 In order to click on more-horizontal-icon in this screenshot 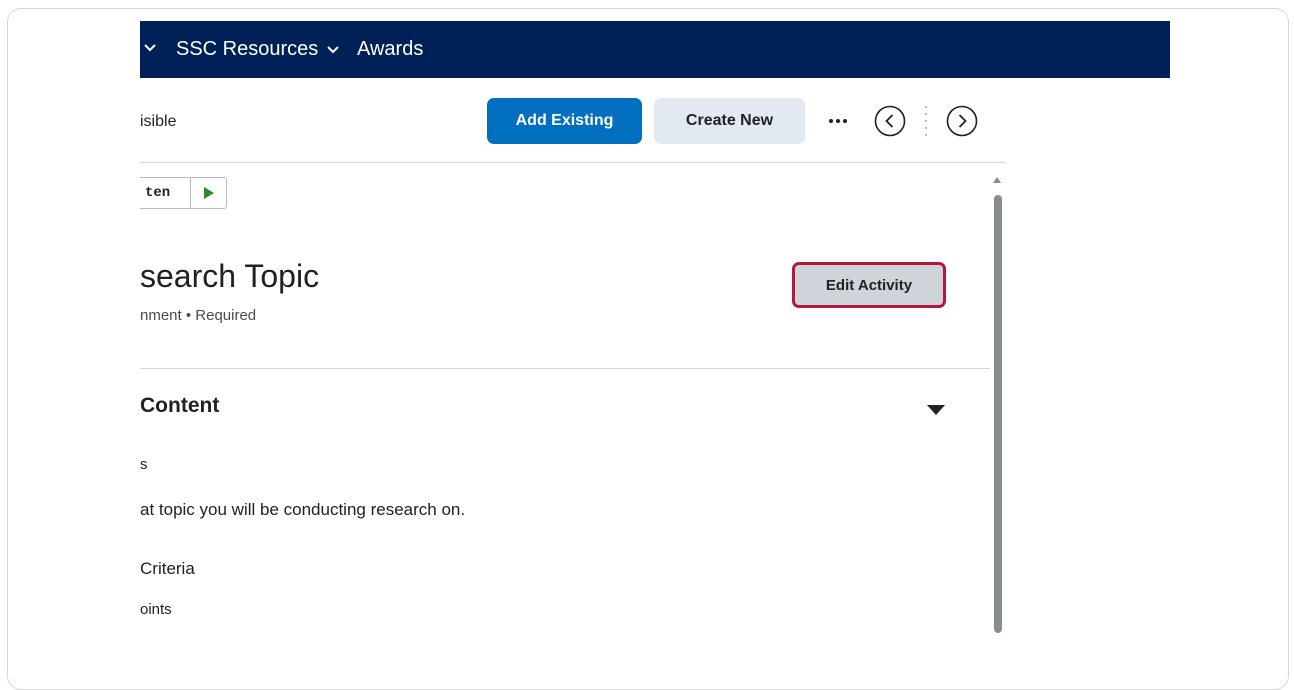, I will do `click(838, 121)`.